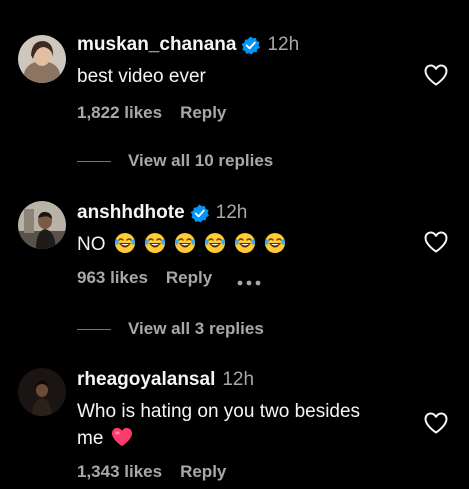 The image size is (469, 489). I want to click on username: anshhdhote, so click(131, 213).